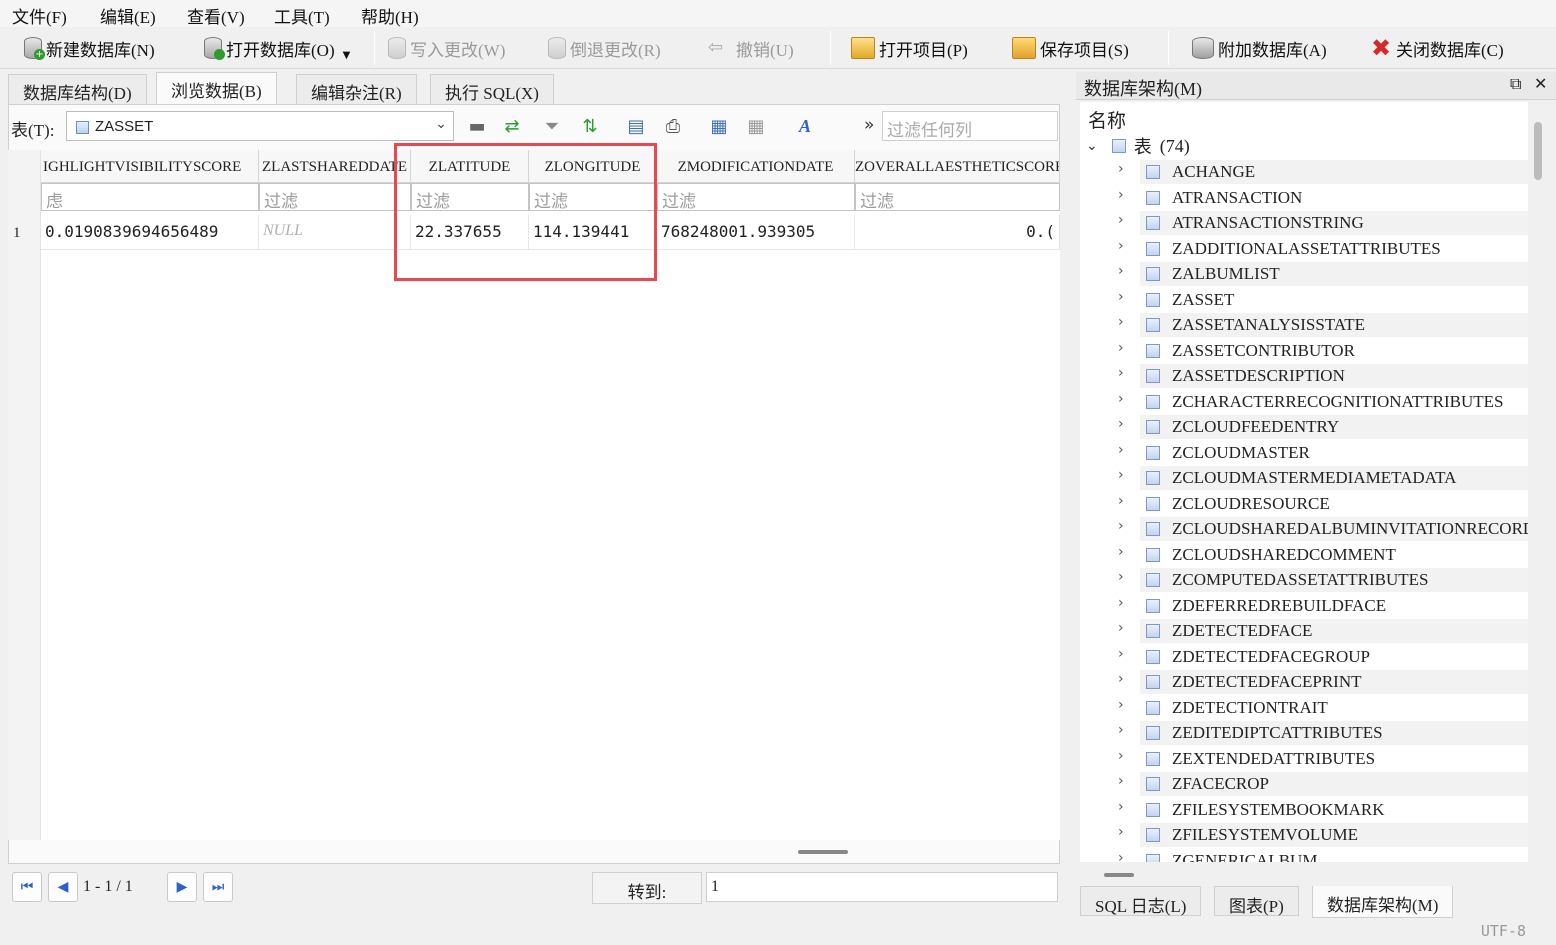  Describe the element at coordinates (869, 125) in the screenshot. I see `more-tools-icon: »` at that location.